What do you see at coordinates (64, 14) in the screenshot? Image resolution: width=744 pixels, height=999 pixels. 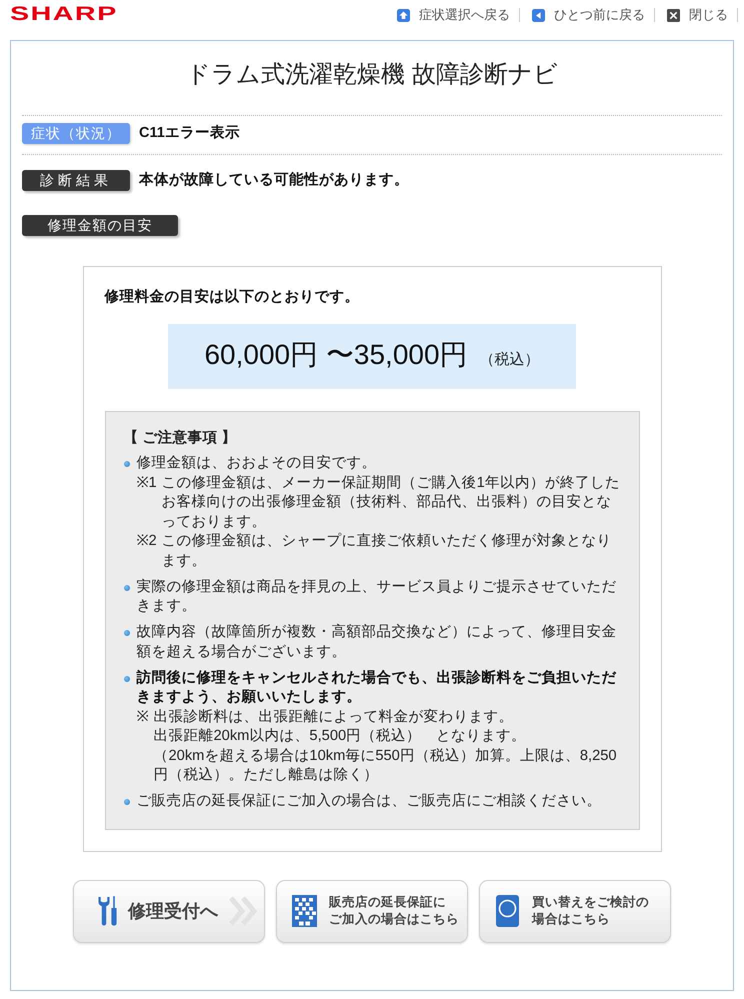 I see `logo: SHARP` at bounding box center [64, 14].